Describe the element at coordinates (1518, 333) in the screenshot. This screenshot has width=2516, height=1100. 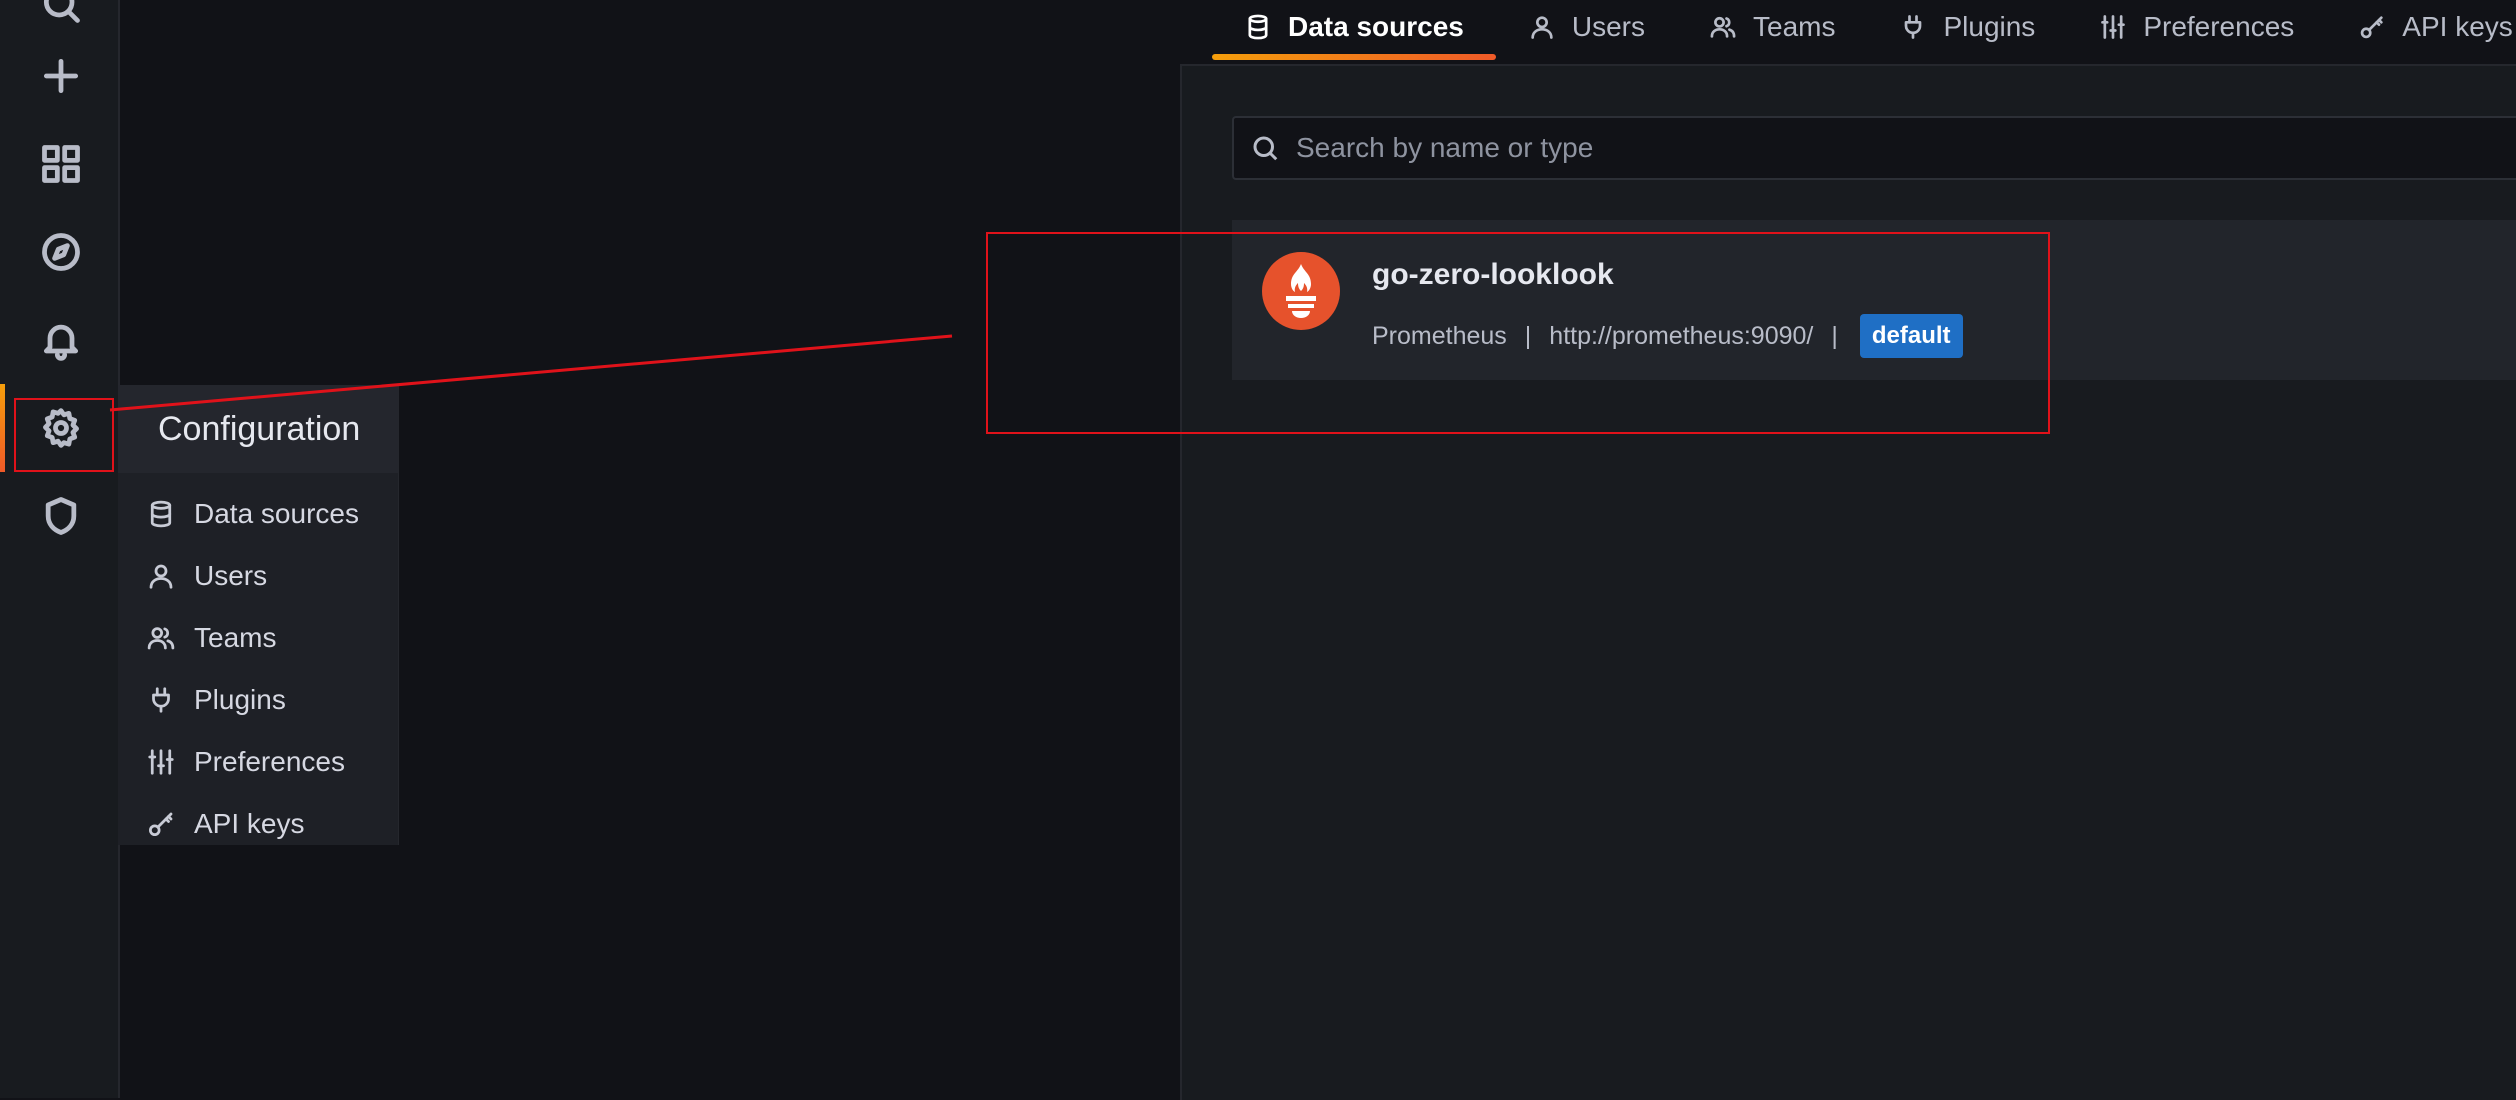
I see `annotation-box-datasource` at that location.